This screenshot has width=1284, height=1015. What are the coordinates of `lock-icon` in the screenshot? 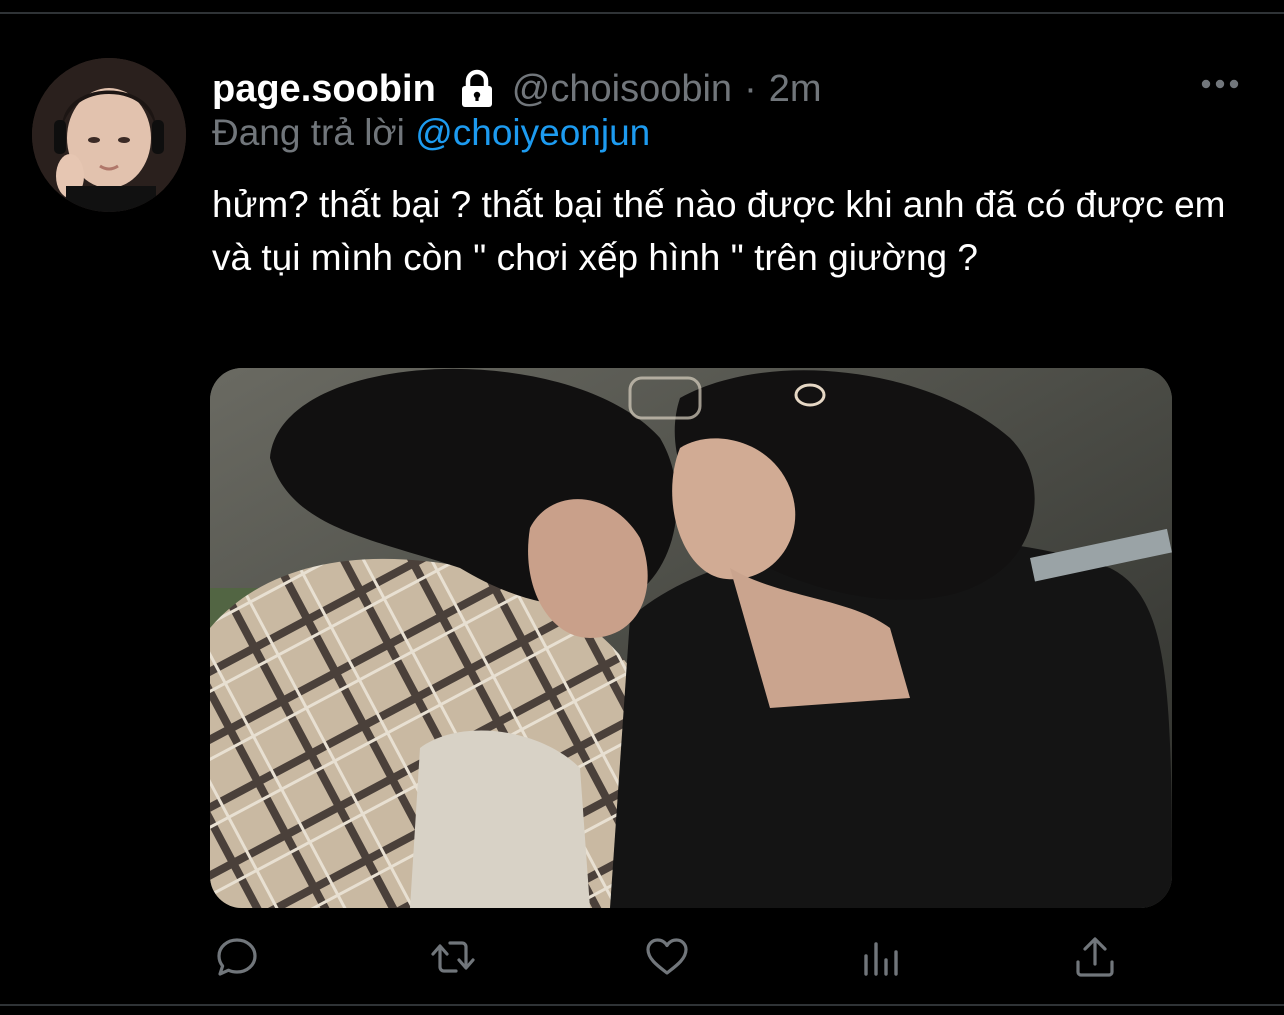 It's located at (477, 89).